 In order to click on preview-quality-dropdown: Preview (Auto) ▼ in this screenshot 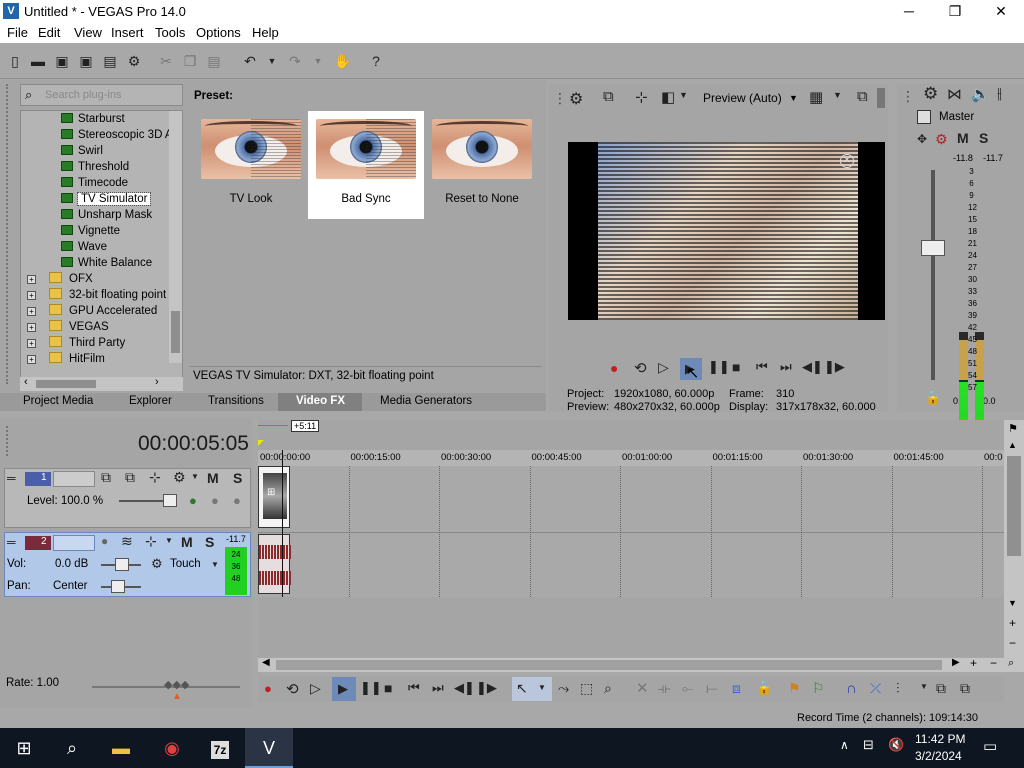, I will do `click(751, 98)`.